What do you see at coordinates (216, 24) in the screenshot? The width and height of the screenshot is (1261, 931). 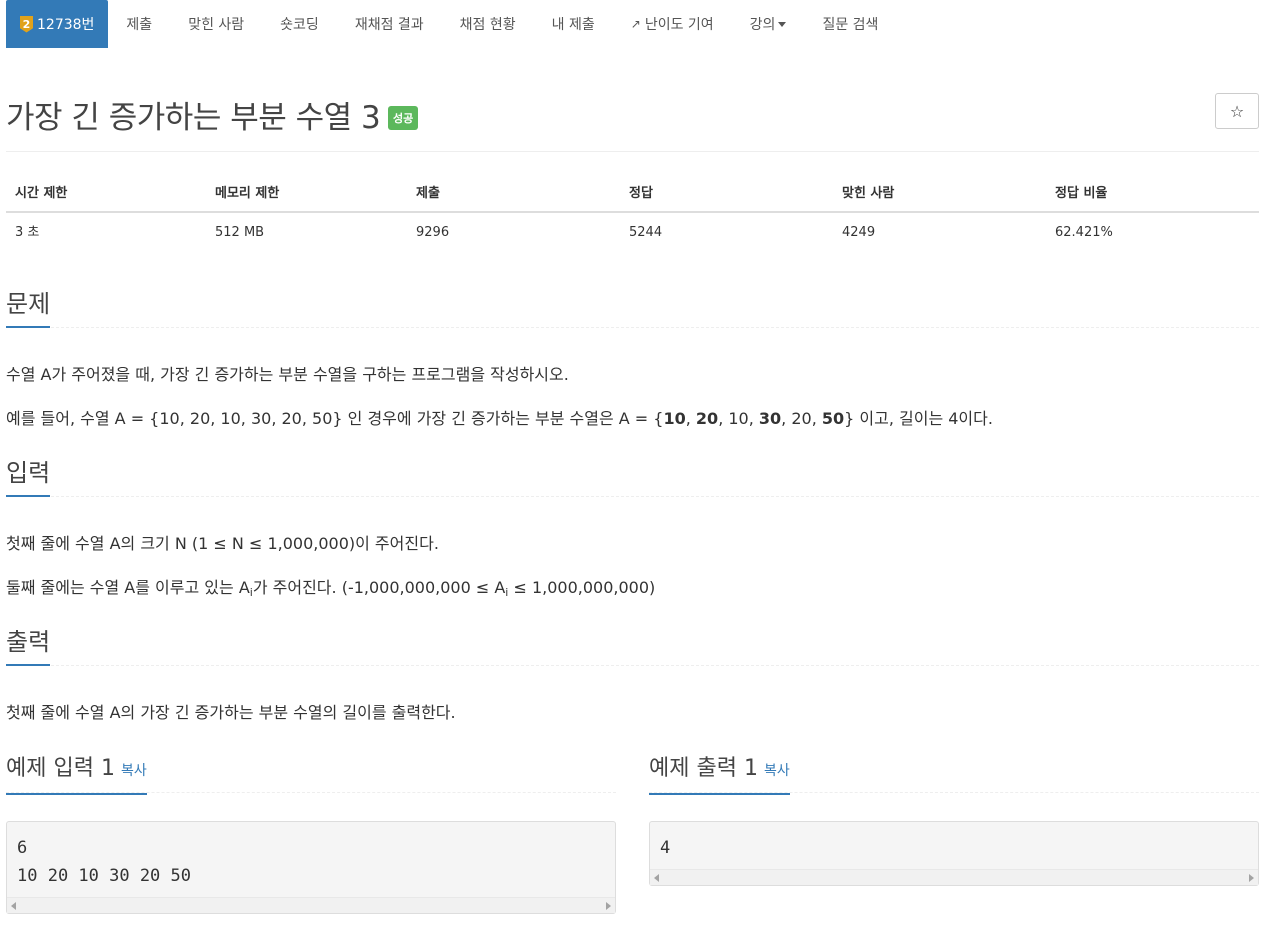 I see `nav-solved-users: 맞힌 사람` at bounding box center [216, 24].